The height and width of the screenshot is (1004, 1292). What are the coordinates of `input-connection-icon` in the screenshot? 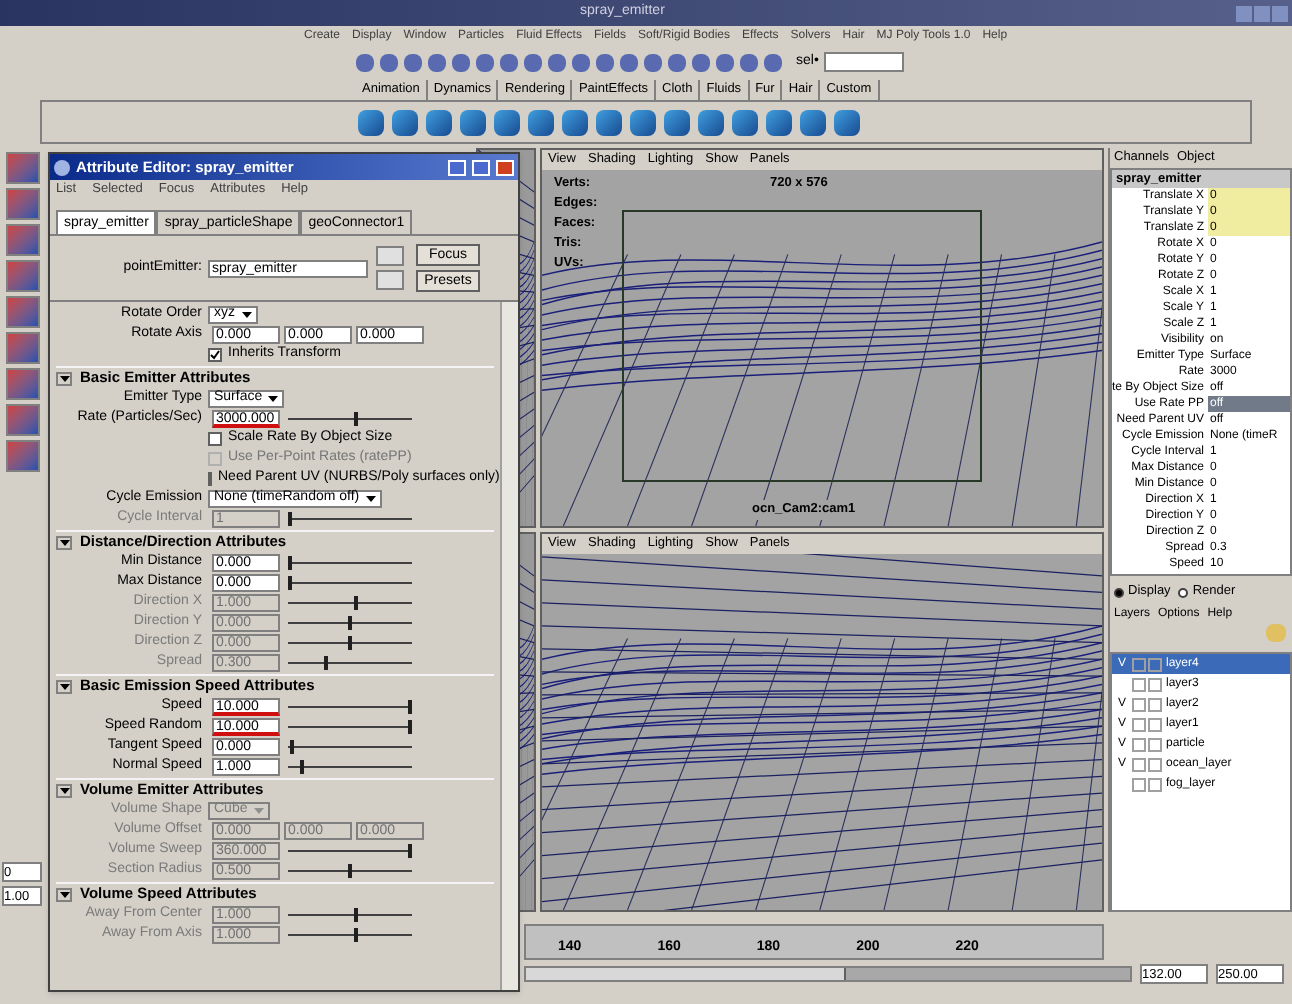 It's located at (390, 256).